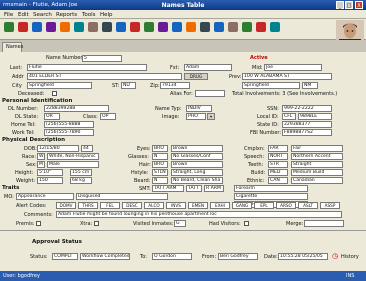 This screenshot has height=281, width=366. I want to click on menu-help: Help, so click(106, 15).